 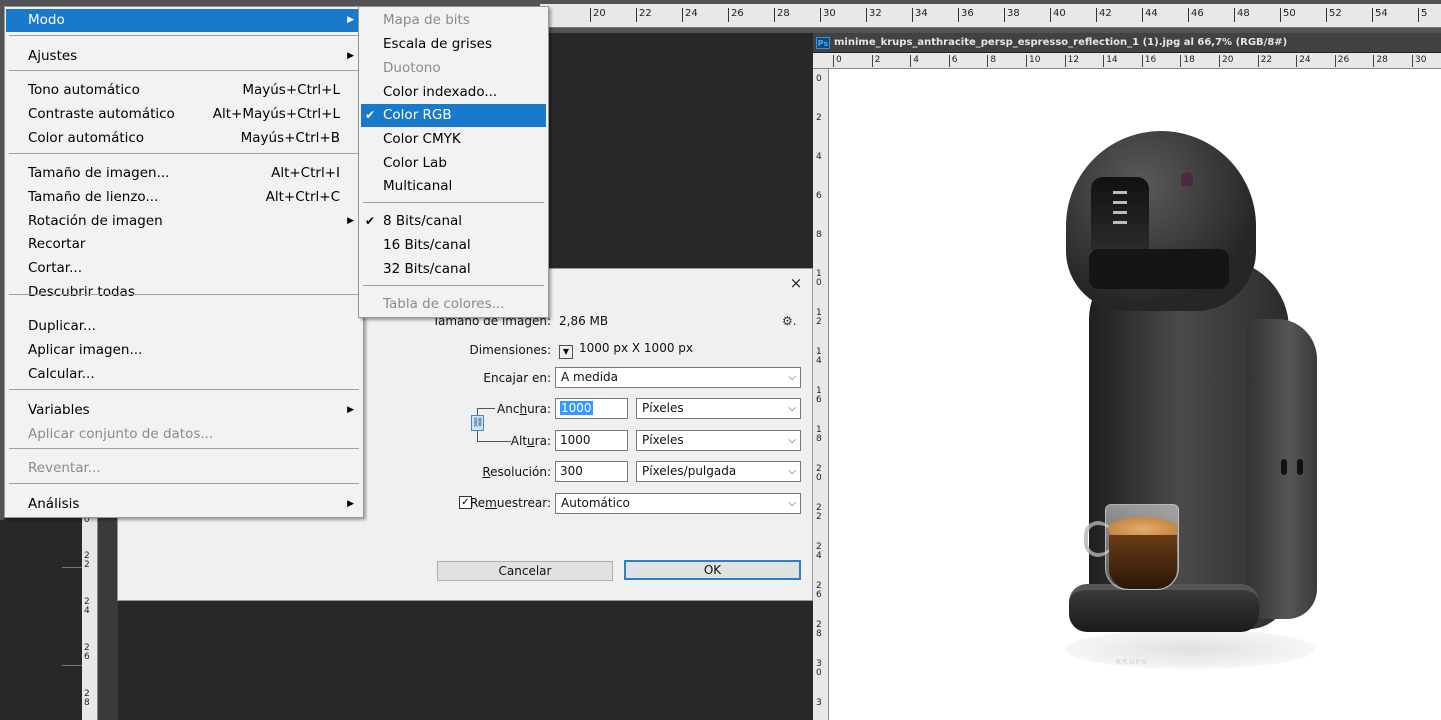 I want to click on width-input: 1000, so click(x=591, y=408).